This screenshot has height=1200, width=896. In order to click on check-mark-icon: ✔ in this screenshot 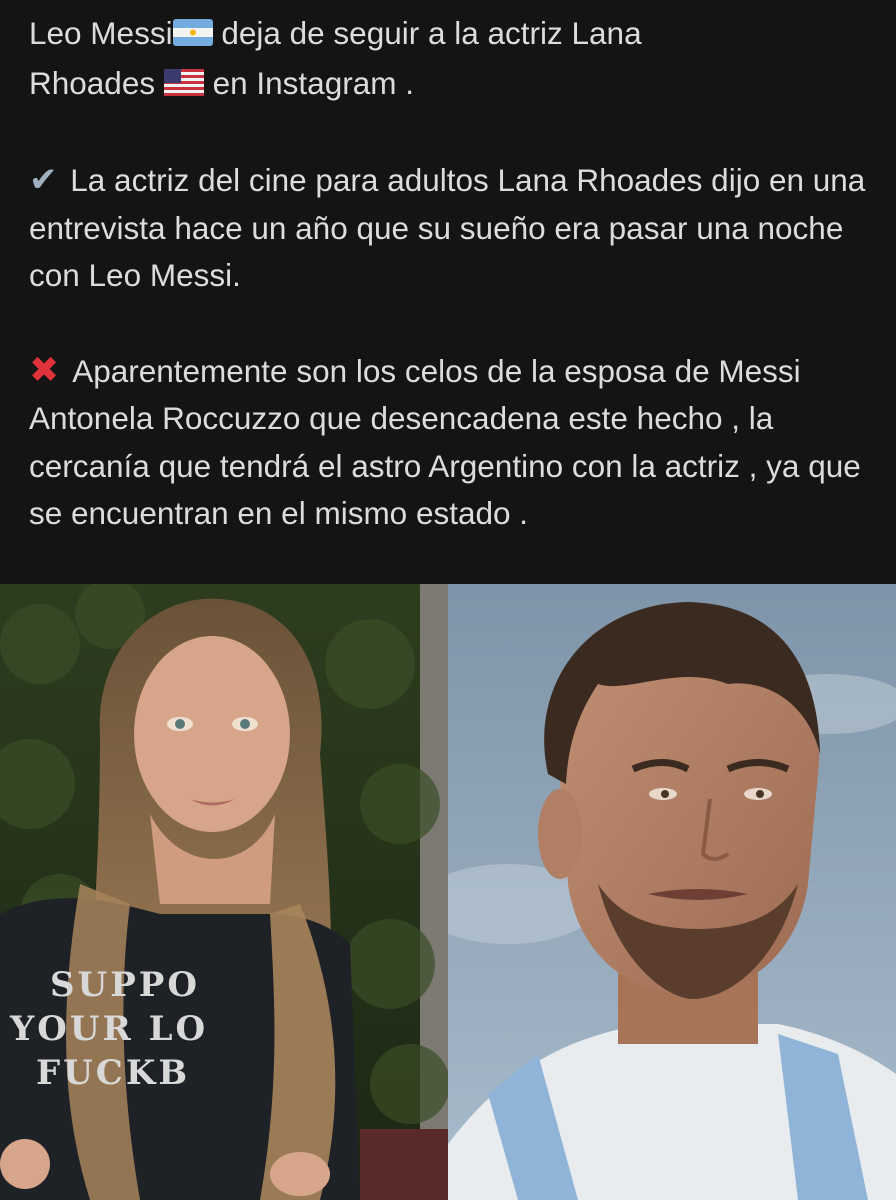, I will do `click(43, 180)`.